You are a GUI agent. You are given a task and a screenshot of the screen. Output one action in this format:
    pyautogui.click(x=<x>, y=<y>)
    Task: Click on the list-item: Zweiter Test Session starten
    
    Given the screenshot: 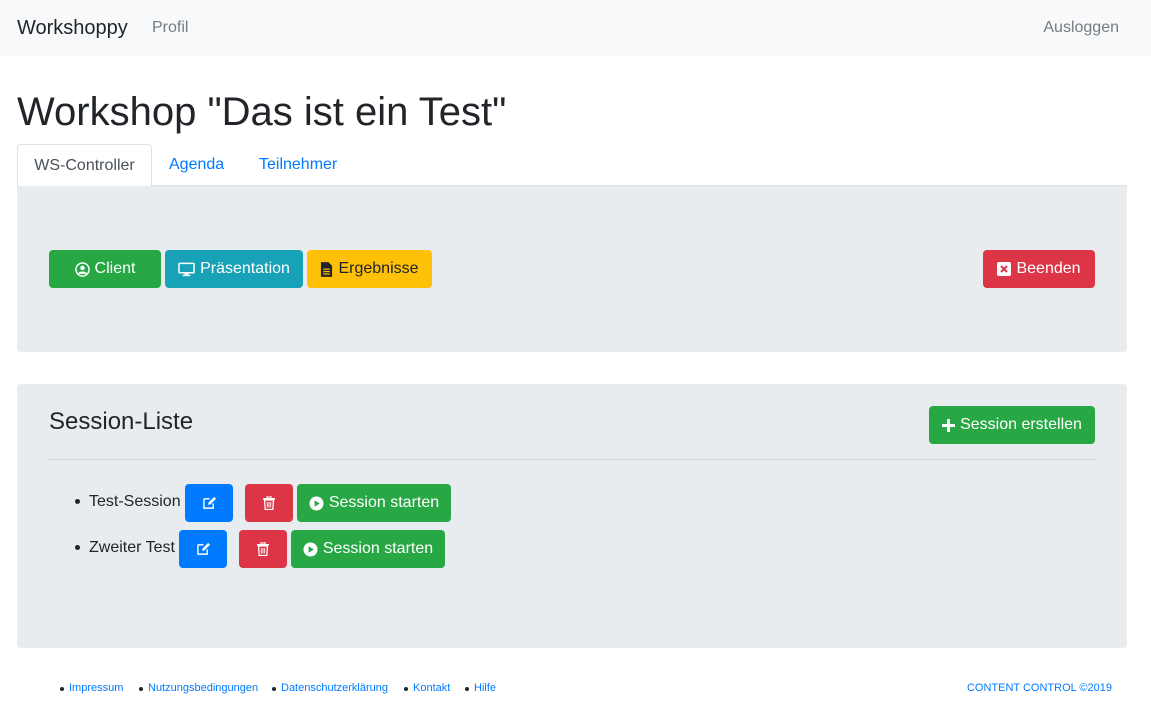 What is the action you would take?
    pyautogui.click(x=275, y=549)
    